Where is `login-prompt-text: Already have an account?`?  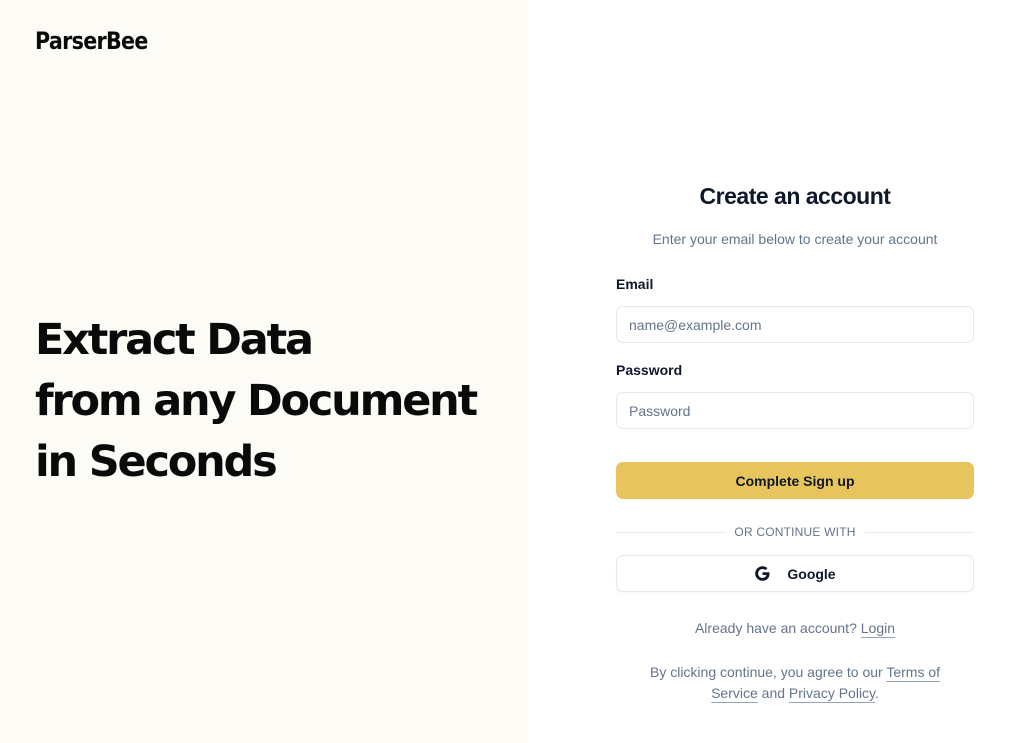
login-prompt-text: Already have an account? is located at coordinates (775, 628).